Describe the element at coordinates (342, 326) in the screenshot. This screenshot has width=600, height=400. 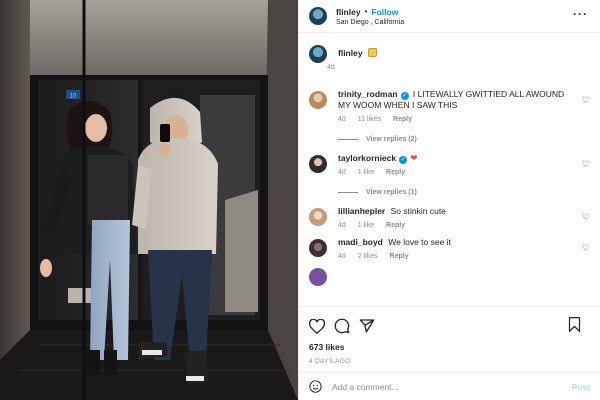
I see `comment-icon` at that location.